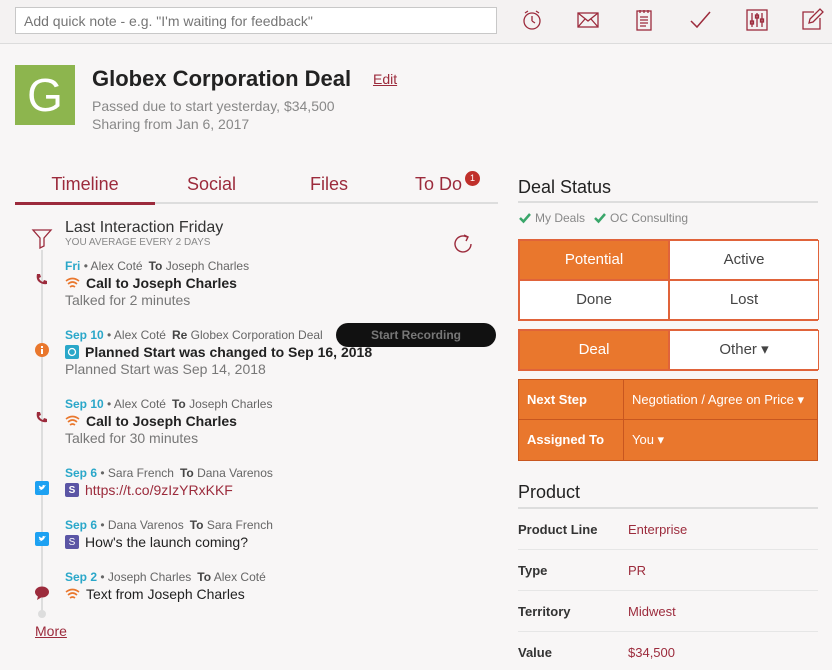  What do you see at coordinates (222, 78) in the screenshot?
I see `deal-title: Globex Corporation Deal` at bounding box center [222, 78].